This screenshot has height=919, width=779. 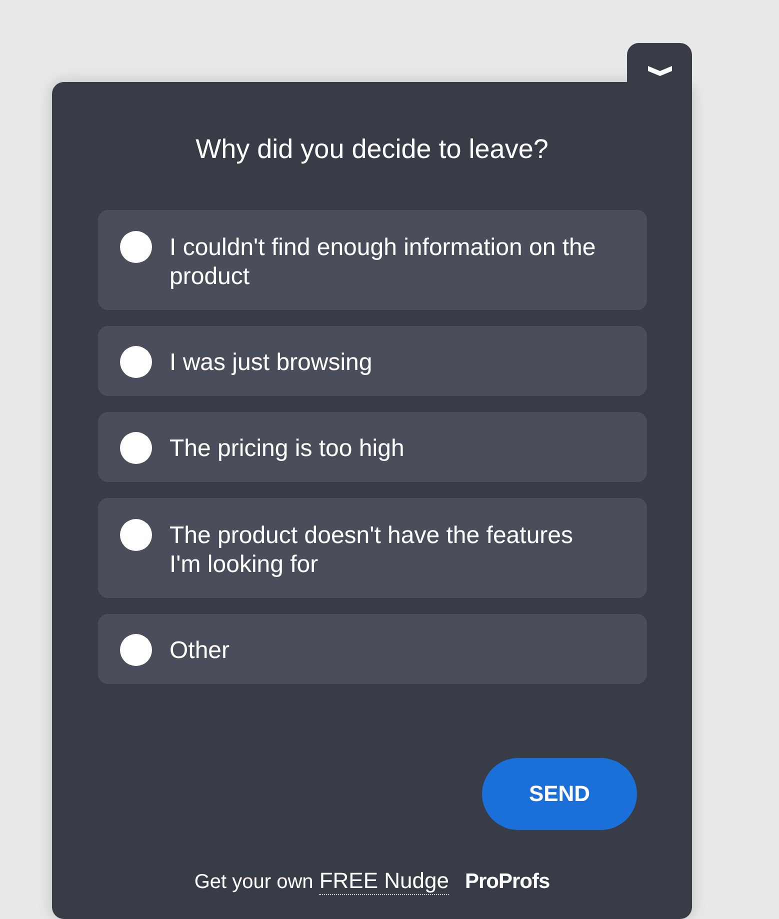 I want to click on option-label: The pricing is too high, so click(x=287, y=448).